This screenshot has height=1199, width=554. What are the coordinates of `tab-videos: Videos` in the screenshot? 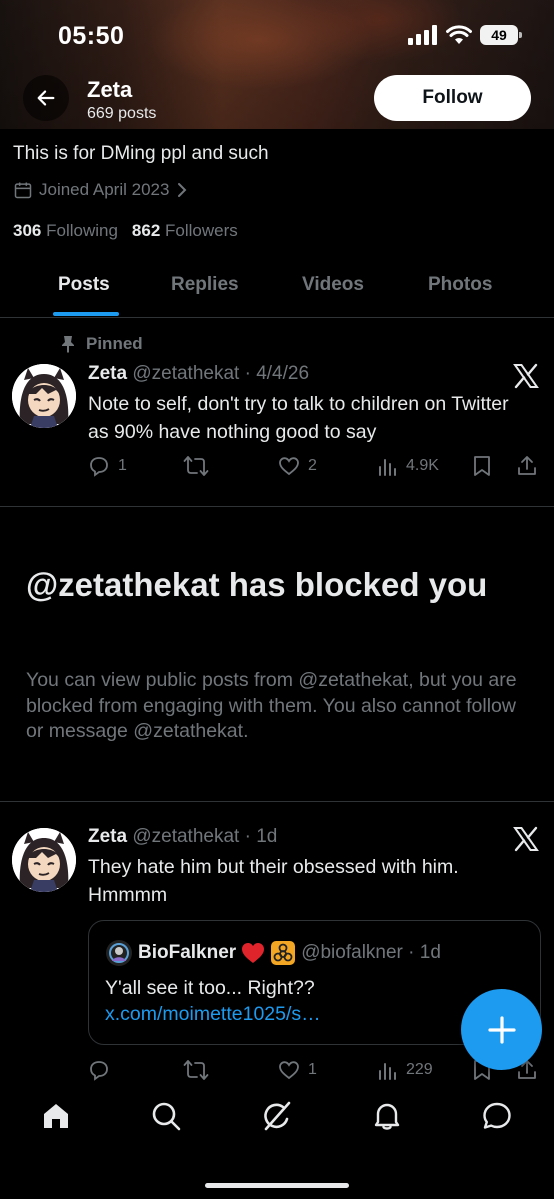 It's located at (333, 285).